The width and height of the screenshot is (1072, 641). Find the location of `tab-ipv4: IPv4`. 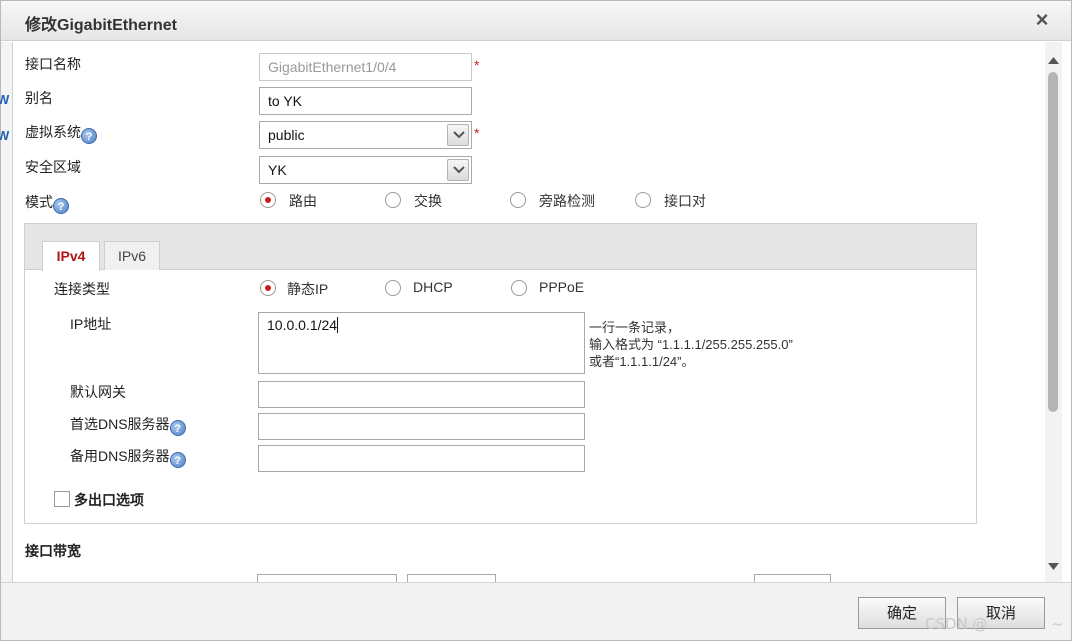

tab-ipv4: IPv4 is located at coordinates (71, 256).